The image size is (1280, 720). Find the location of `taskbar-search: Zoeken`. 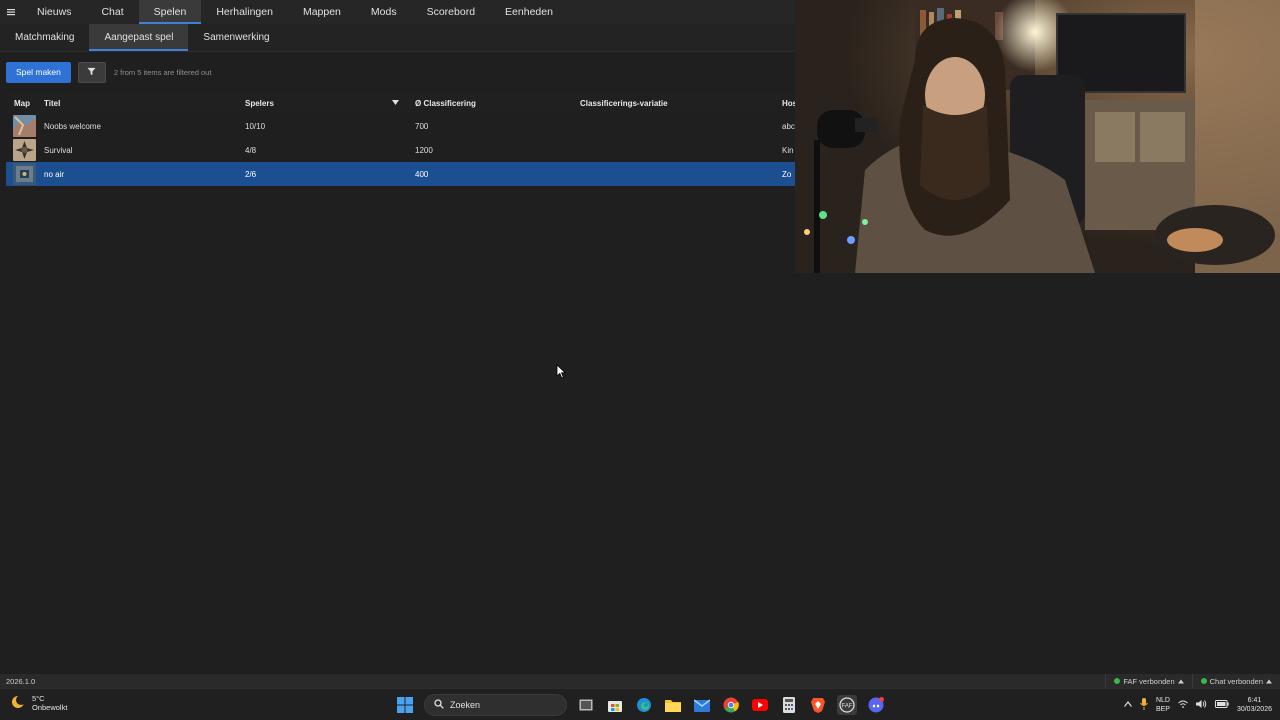

taskbar-search: Zoeken is located at coordinates (495, 705).